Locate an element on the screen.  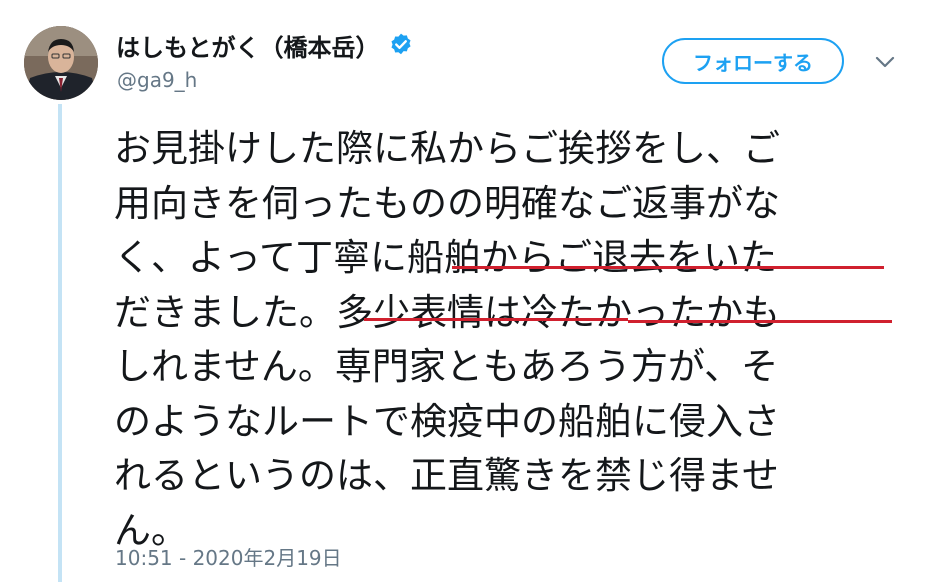
user-handle: @ga9_h is located at coordinates (157, 80).